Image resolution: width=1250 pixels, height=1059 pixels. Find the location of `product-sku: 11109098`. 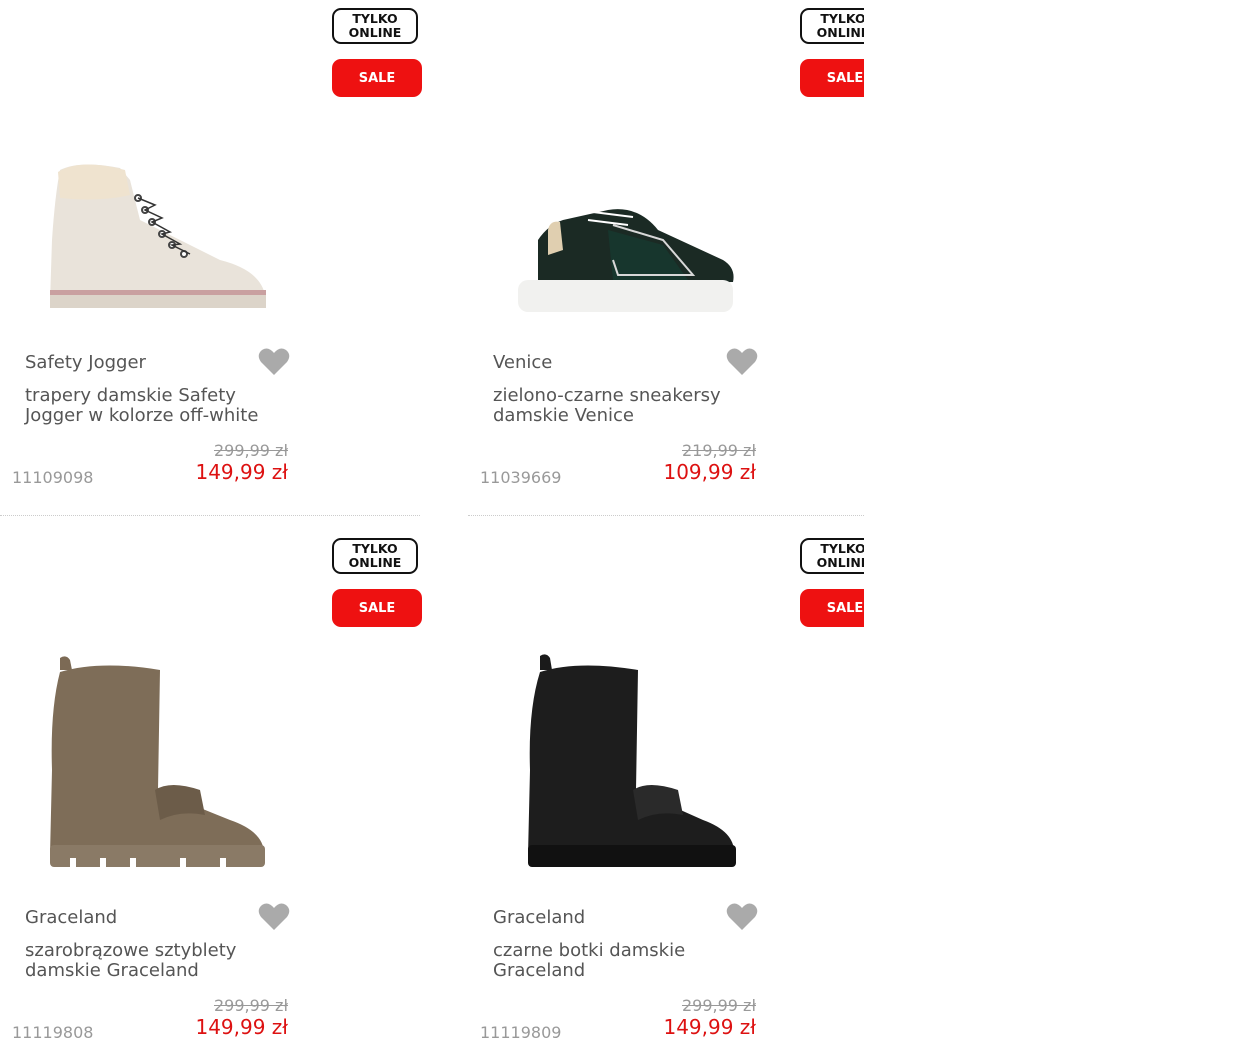

product-sku: 11109098 is located at coordinates (53, 477).